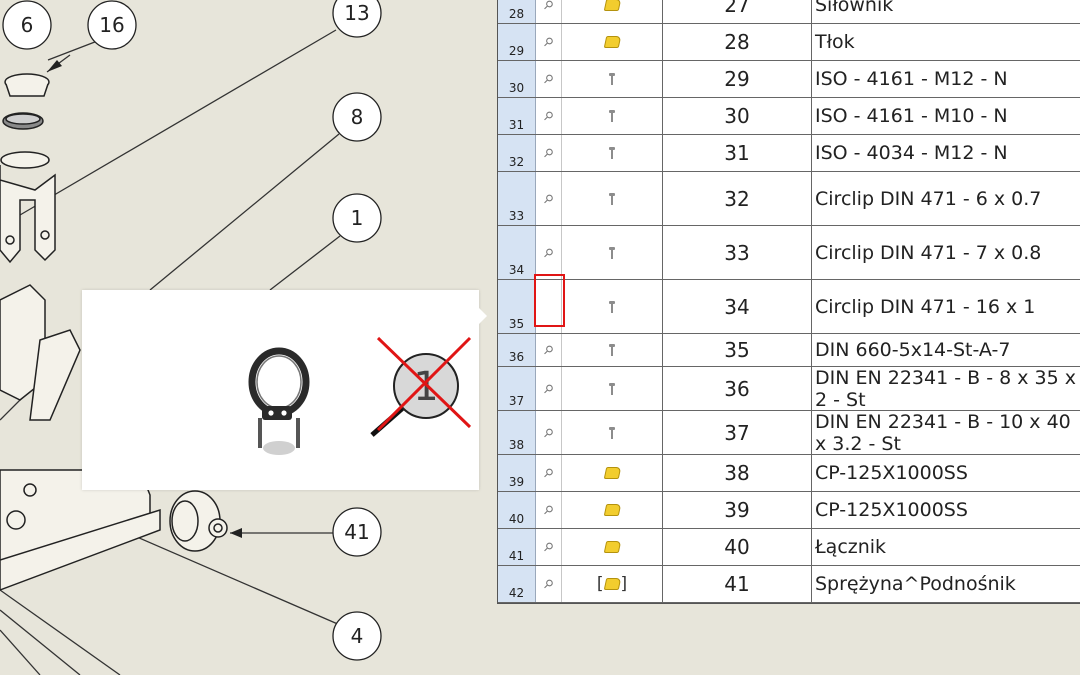 The height and width of the screenshot is (675, 1080). What do you see at coordinates (946, 350) in the screenshot?
I see `part-number: DIN 660-5x14-St-A-7` at bounding box center [946, 350].